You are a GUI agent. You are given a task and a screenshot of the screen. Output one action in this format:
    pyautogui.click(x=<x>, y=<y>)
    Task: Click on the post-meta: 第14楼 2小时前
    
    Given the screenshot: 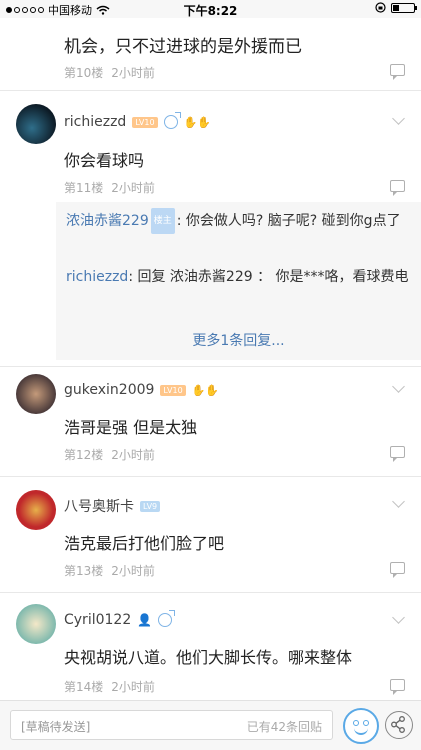 What is the action you would take?
    pyautogui.click(x=109, y=686)
    